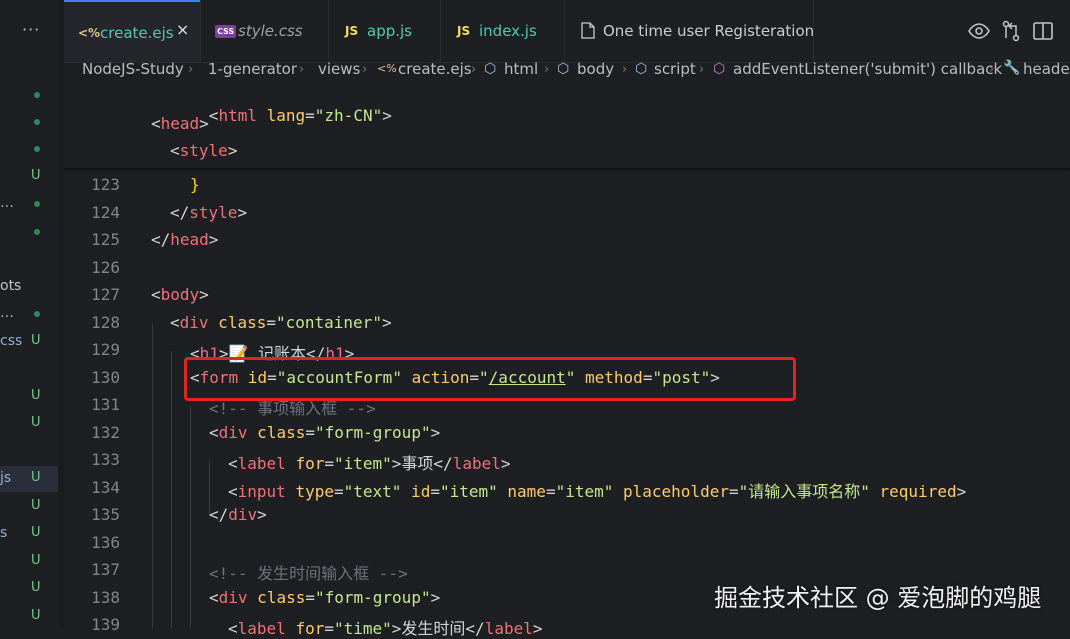  Describe the element at coordinates (675, 69) in the screenshot. I see `breadcrumb-item: script` at that location.